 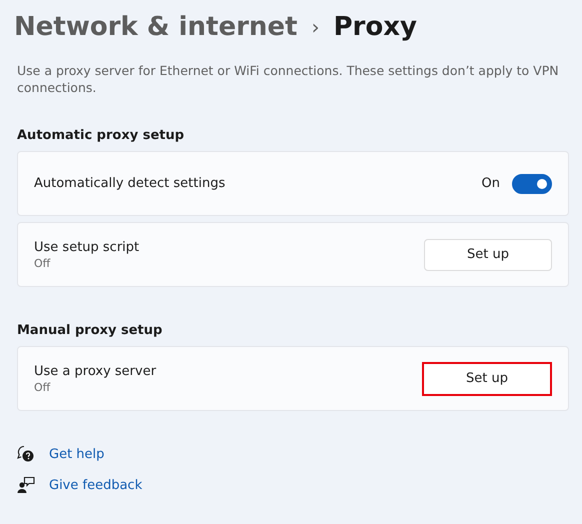 What do you see at coordinates (130, 183) in the screenshot?
I see `setting-label: Automatically detect settings` at bounding box center [130, 183].